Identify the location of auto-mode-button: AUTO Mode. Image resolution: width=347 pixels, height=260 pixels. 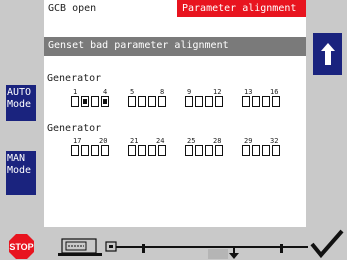
(21, 103).